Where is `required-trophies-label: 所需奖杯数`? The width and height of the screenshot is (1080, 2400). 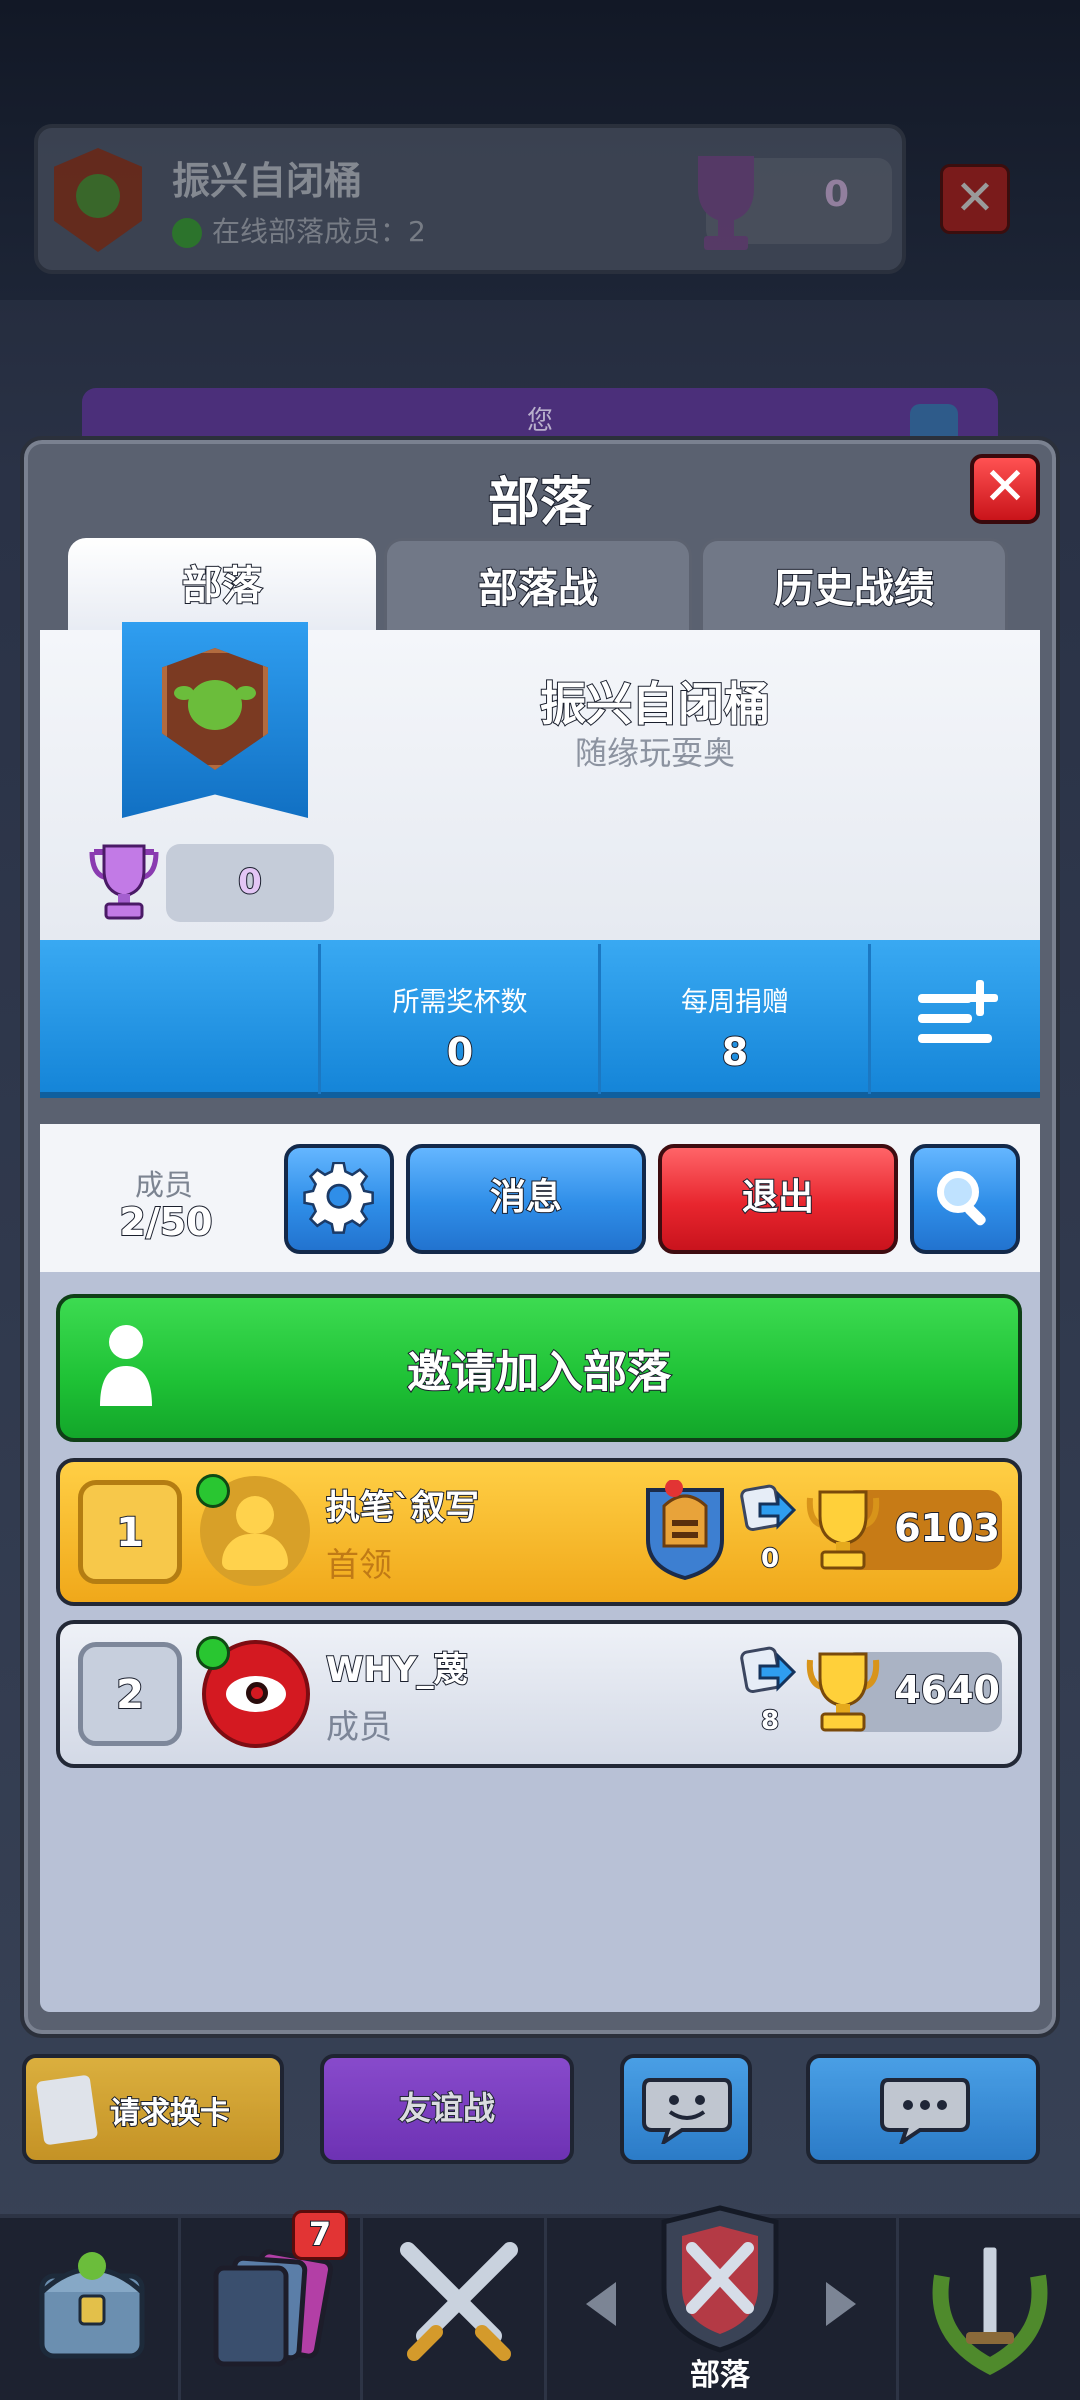
required-trophies-label: 所需奖杯数 is located at coordinates (460, 1002).